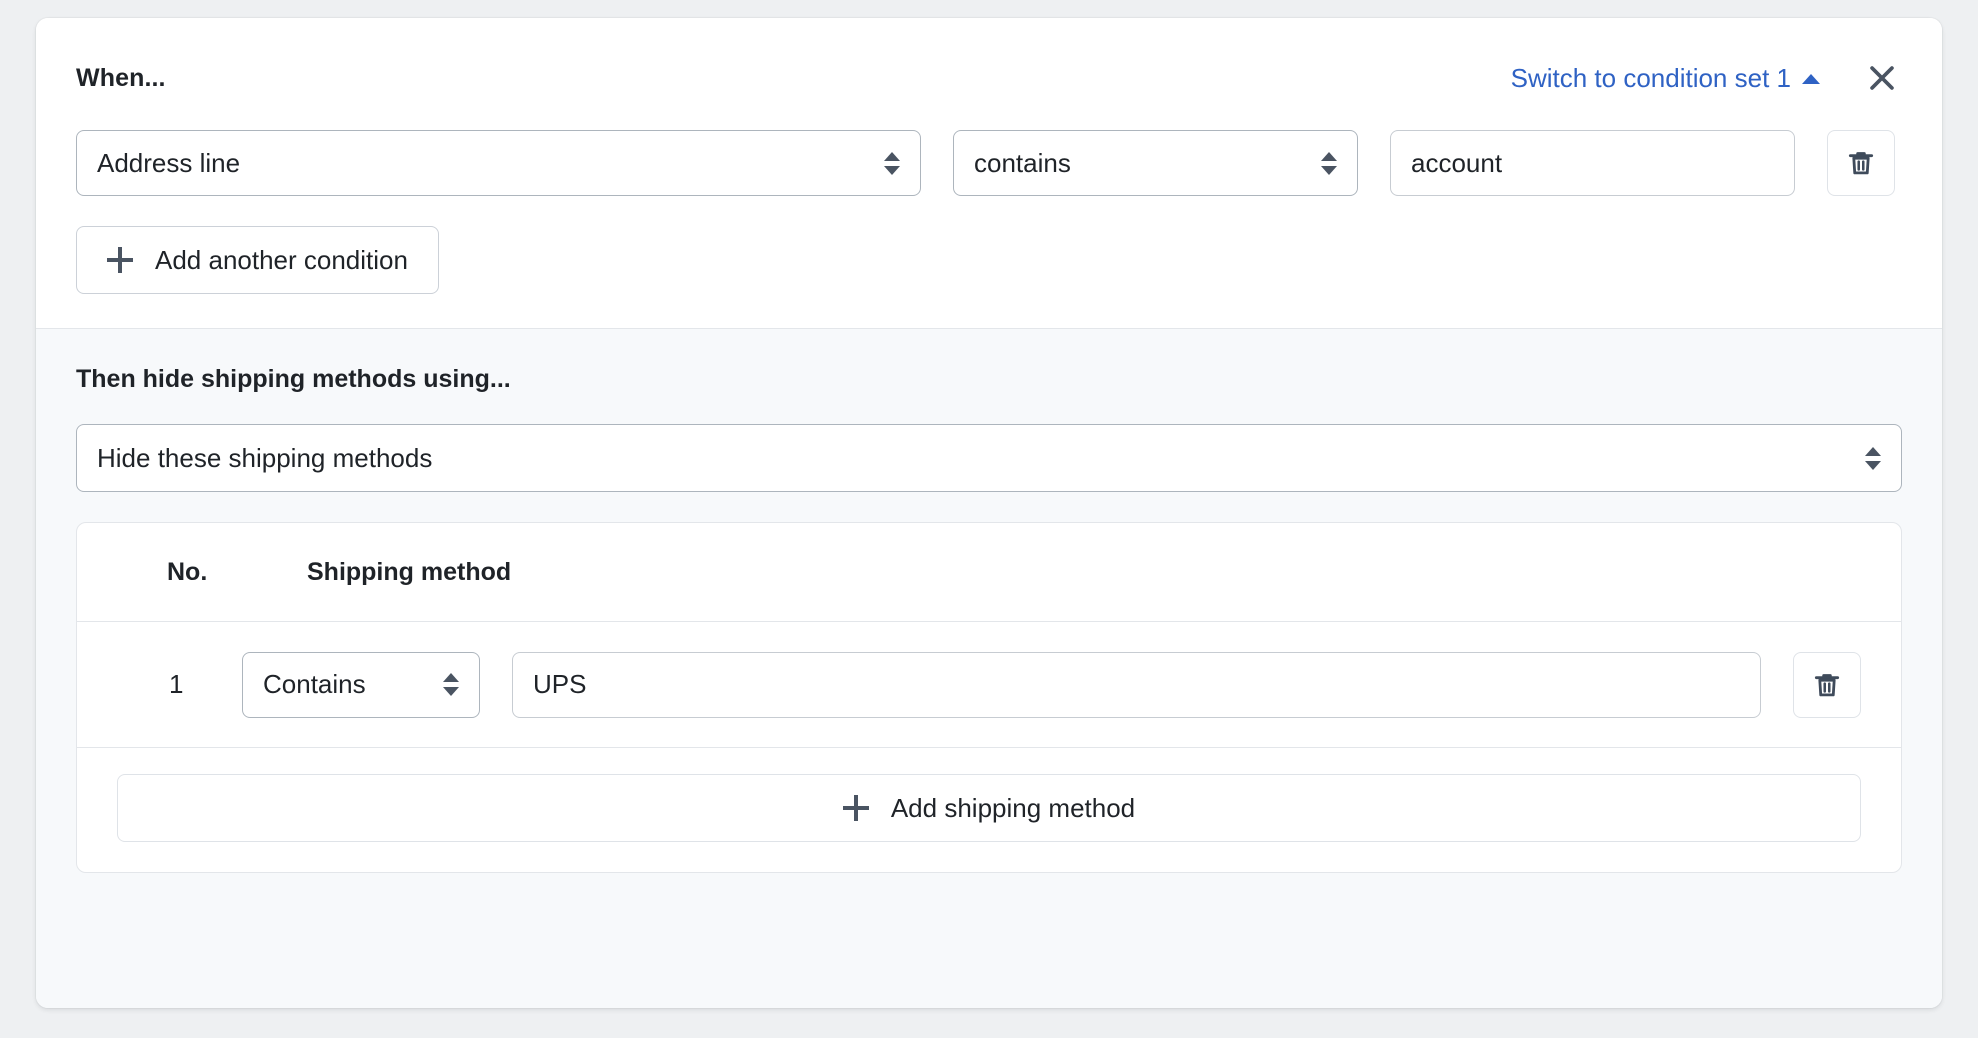 This screenshot has width=1978, height=1038. What do you see at coordinates (1650, 77) in the screenshot?
I see `switch-condition-set-label: Switch to condition set 1` at bounding box center [1650, 77].